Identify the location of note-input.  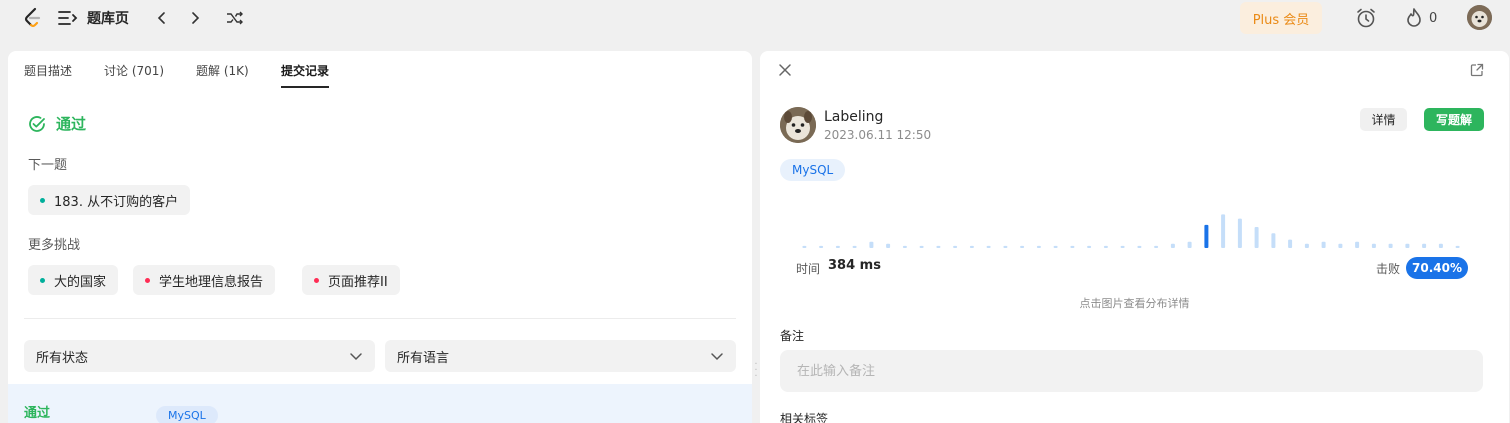
(1131, 371).